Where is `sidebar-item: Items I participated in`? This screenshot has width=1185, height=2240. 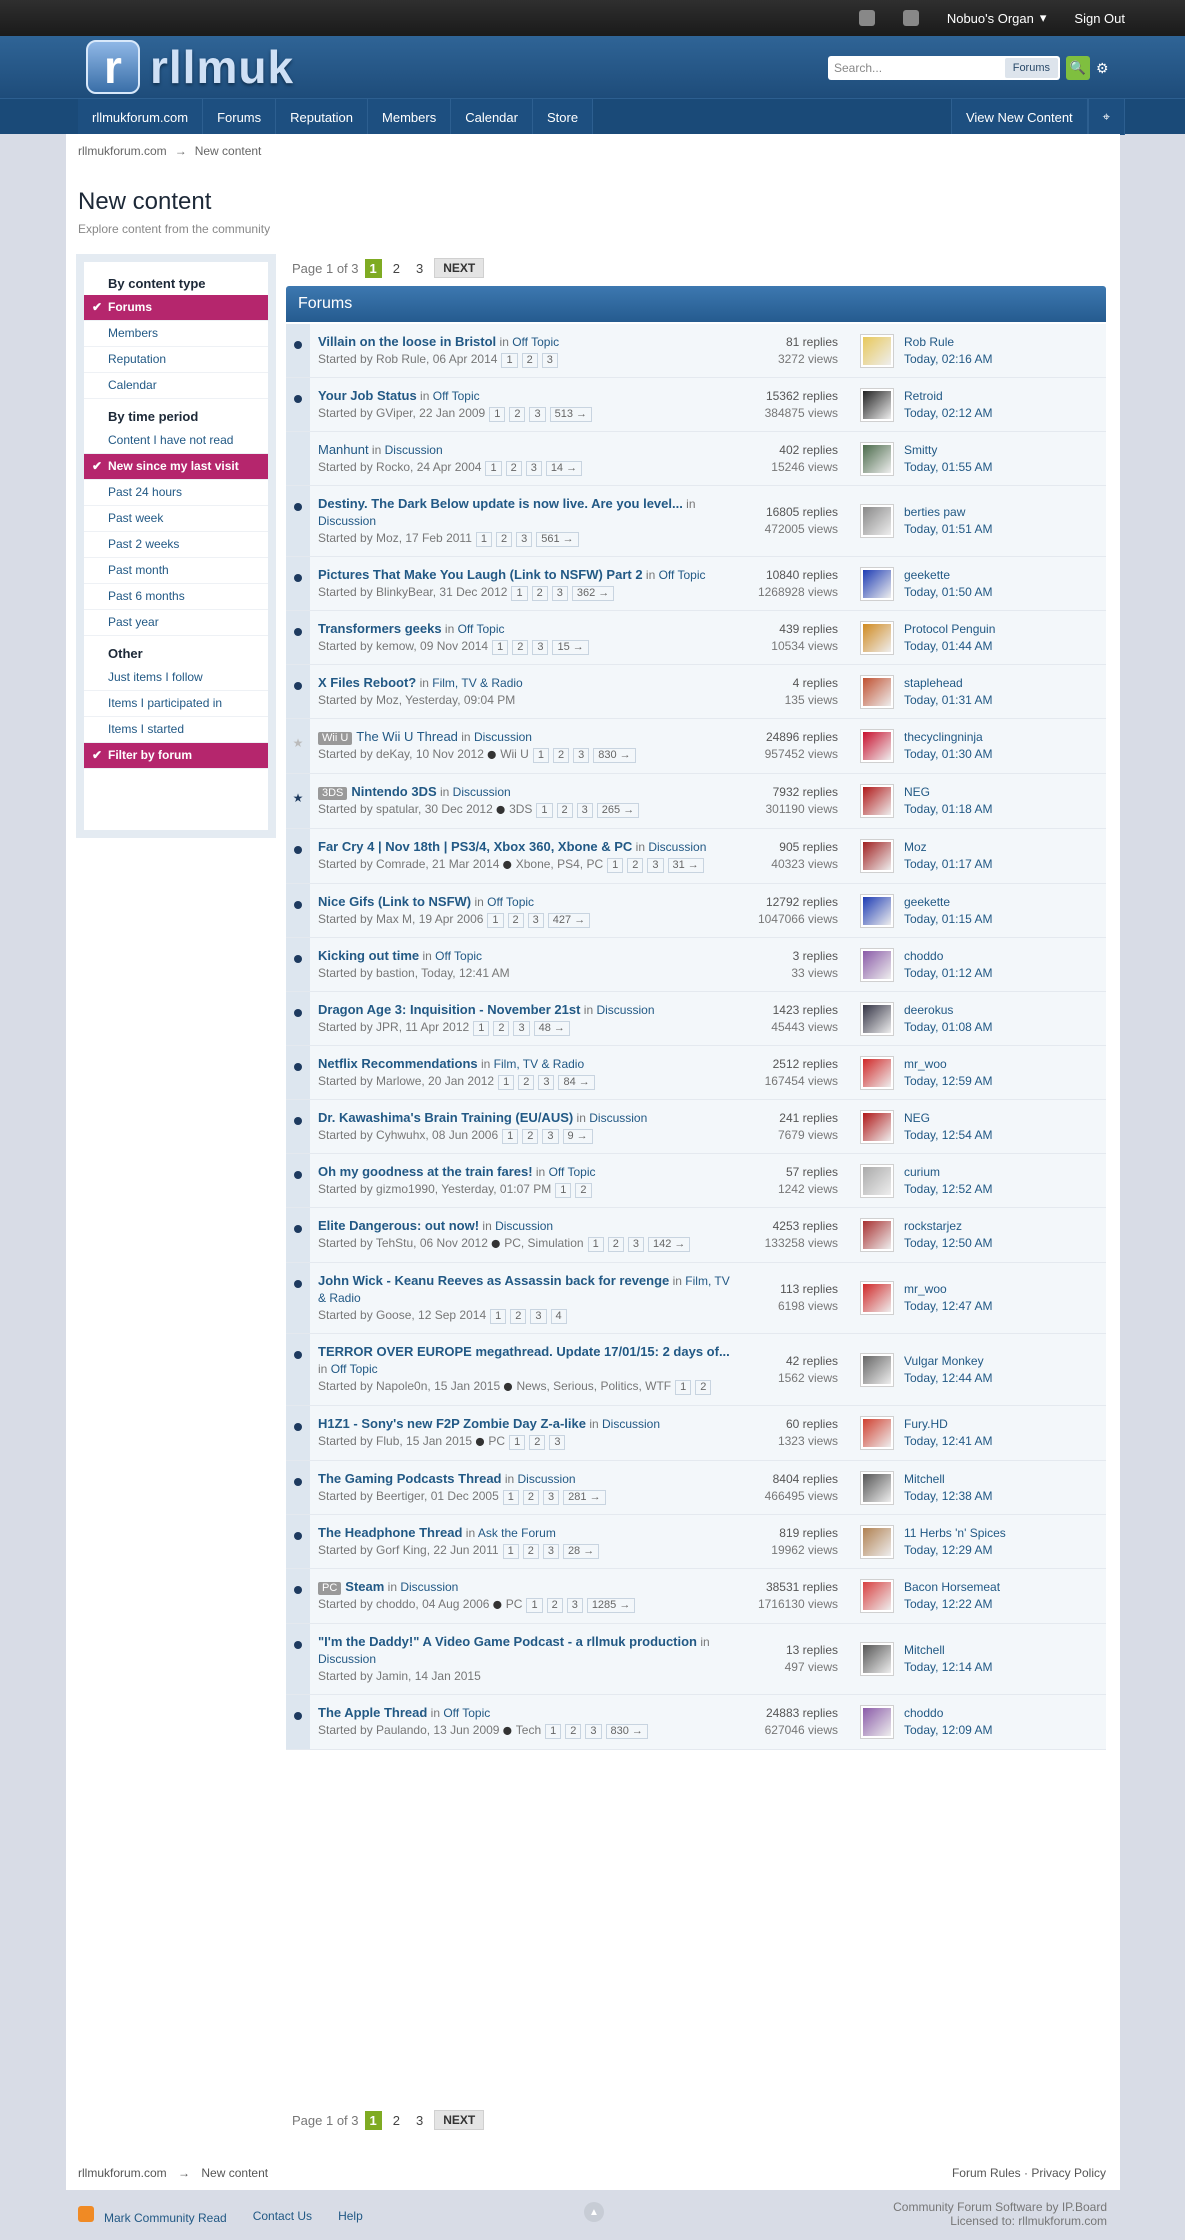
sidebar-item: Items I participated in is located at coordinates (176, 704).